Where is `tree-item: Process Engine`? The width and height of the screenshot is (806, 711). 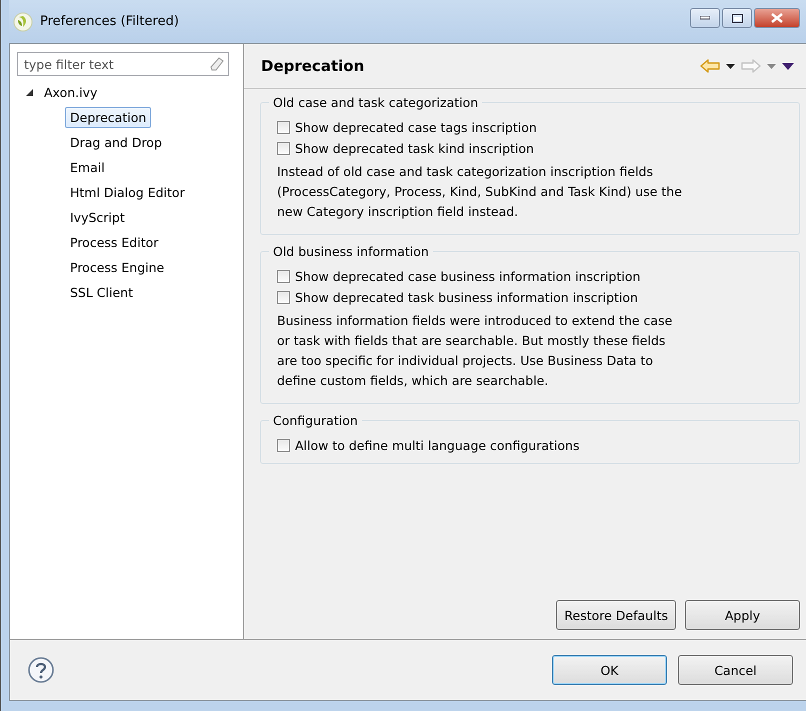
tree-item: Process Engine is located at coordinates (117, 267).